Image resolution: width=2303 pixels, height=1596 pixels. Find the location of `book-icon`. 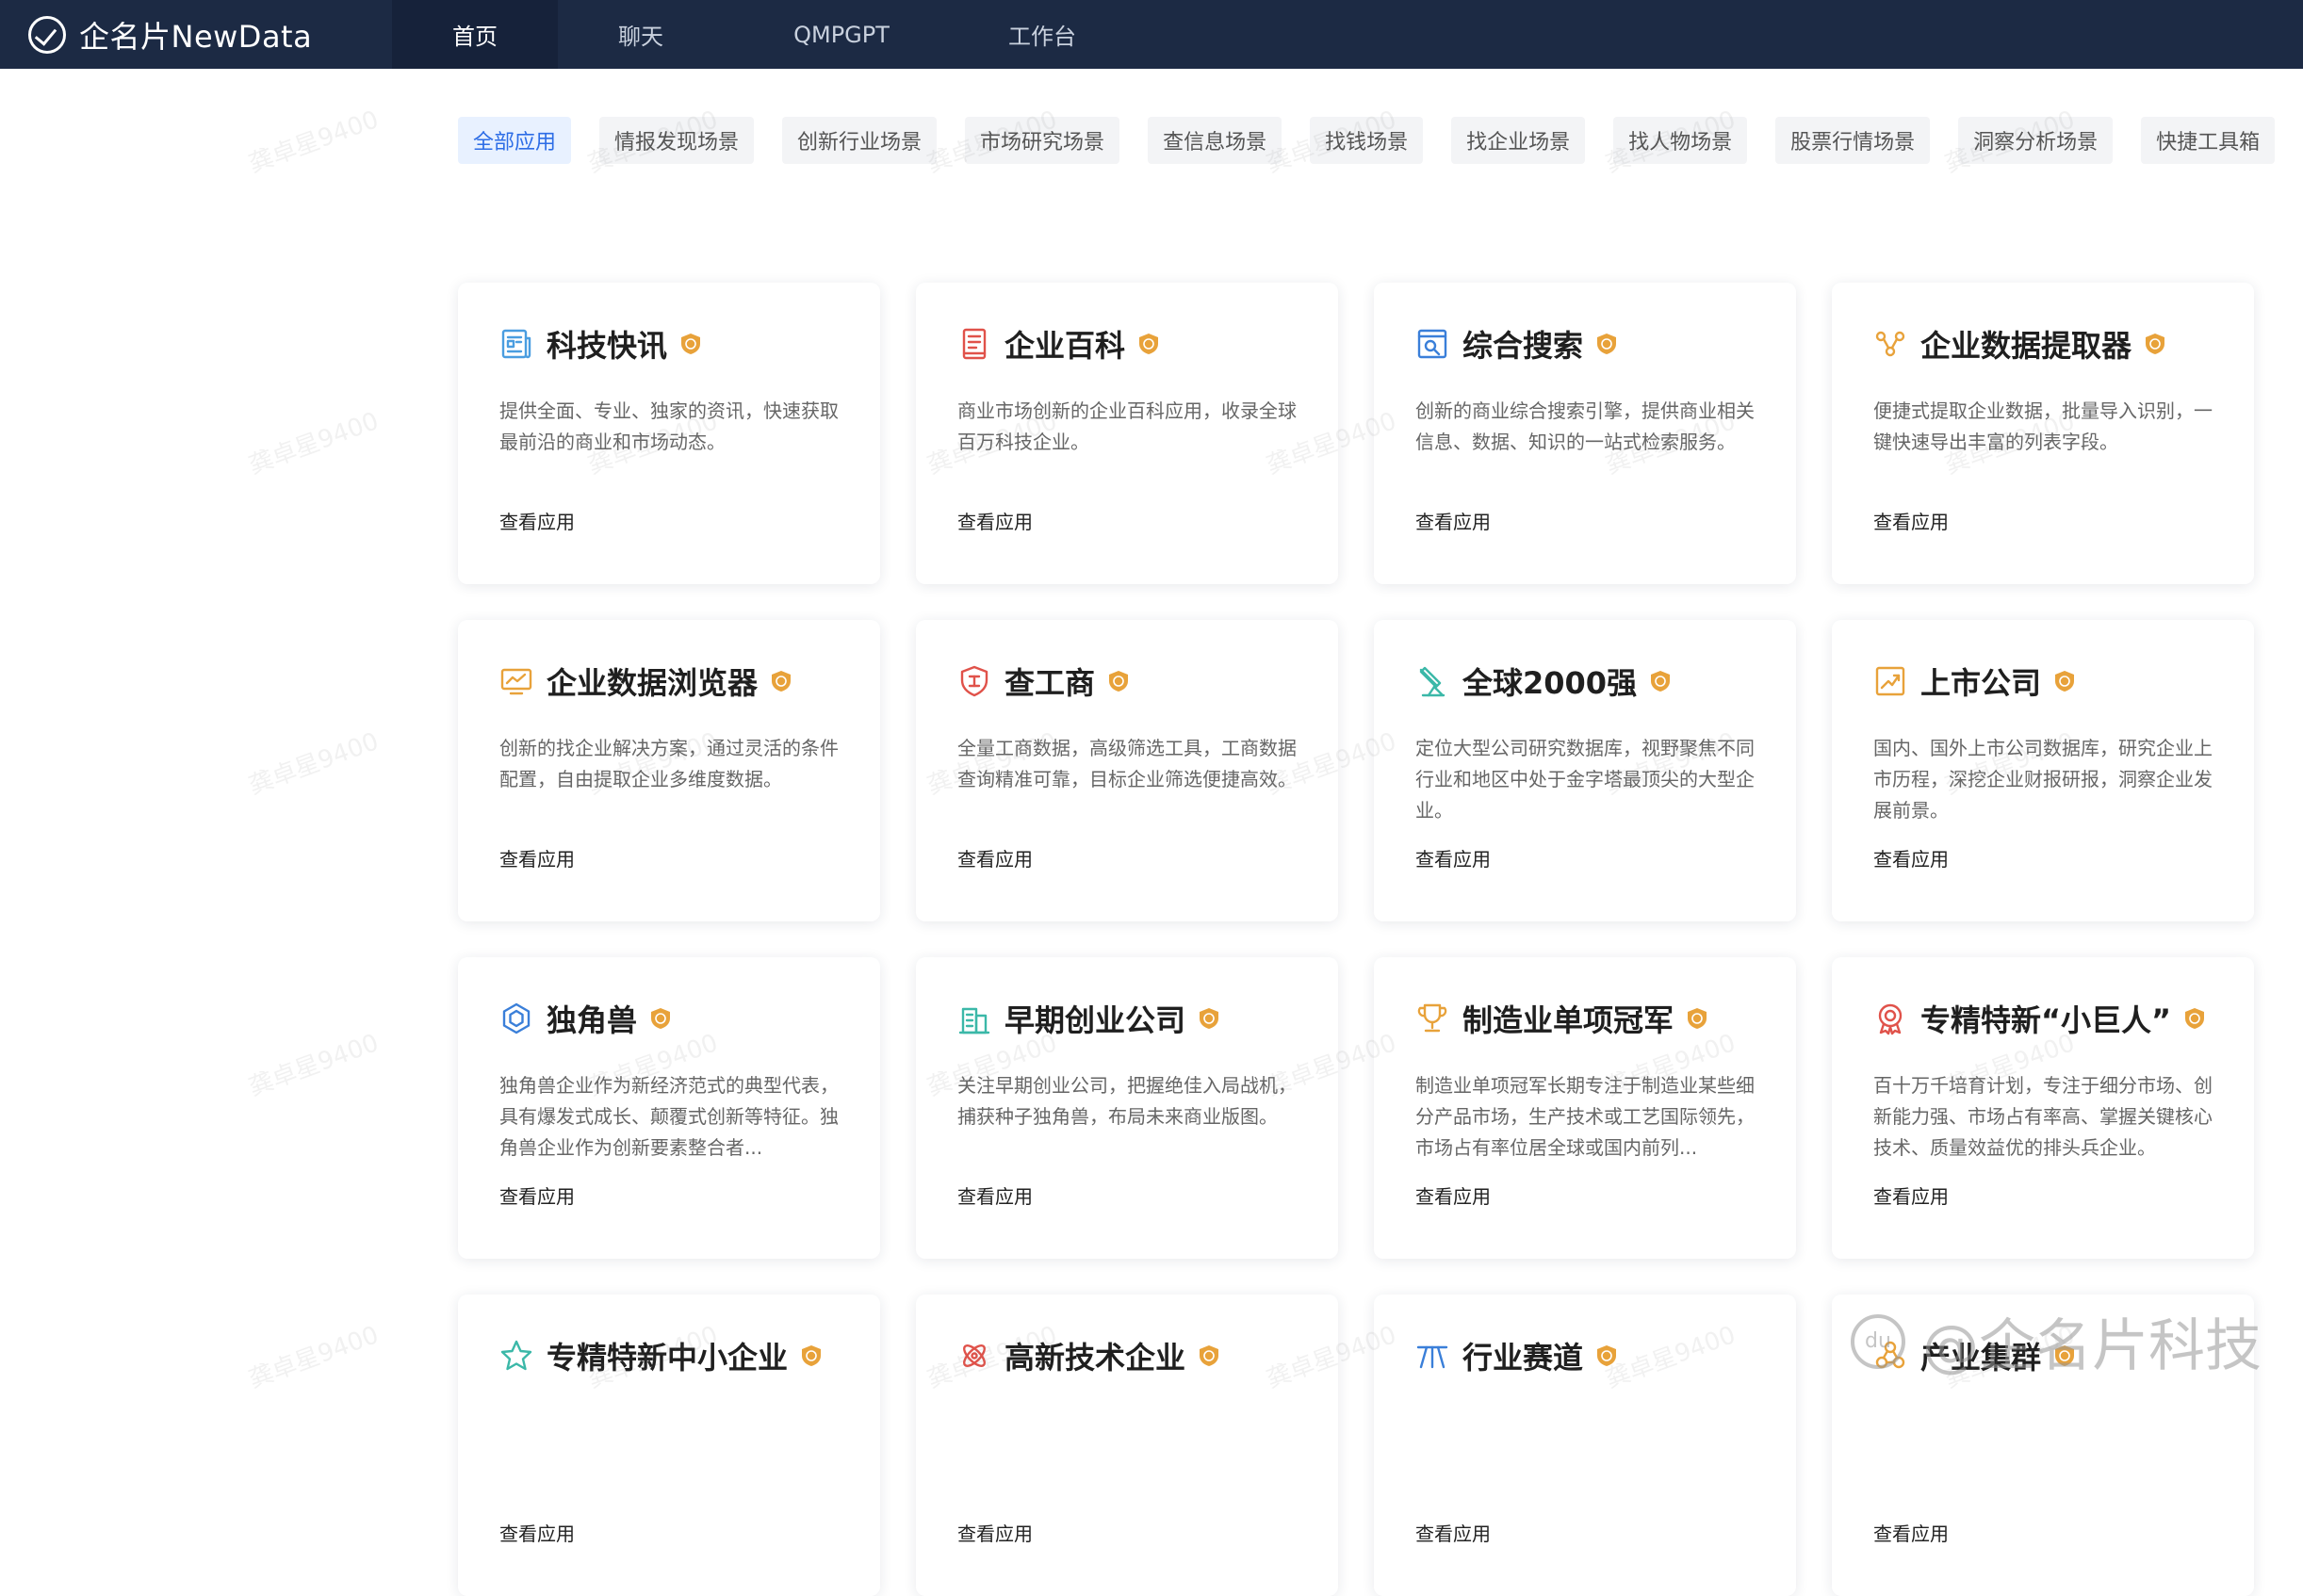

book-icon is located at coordinates (974, 344).